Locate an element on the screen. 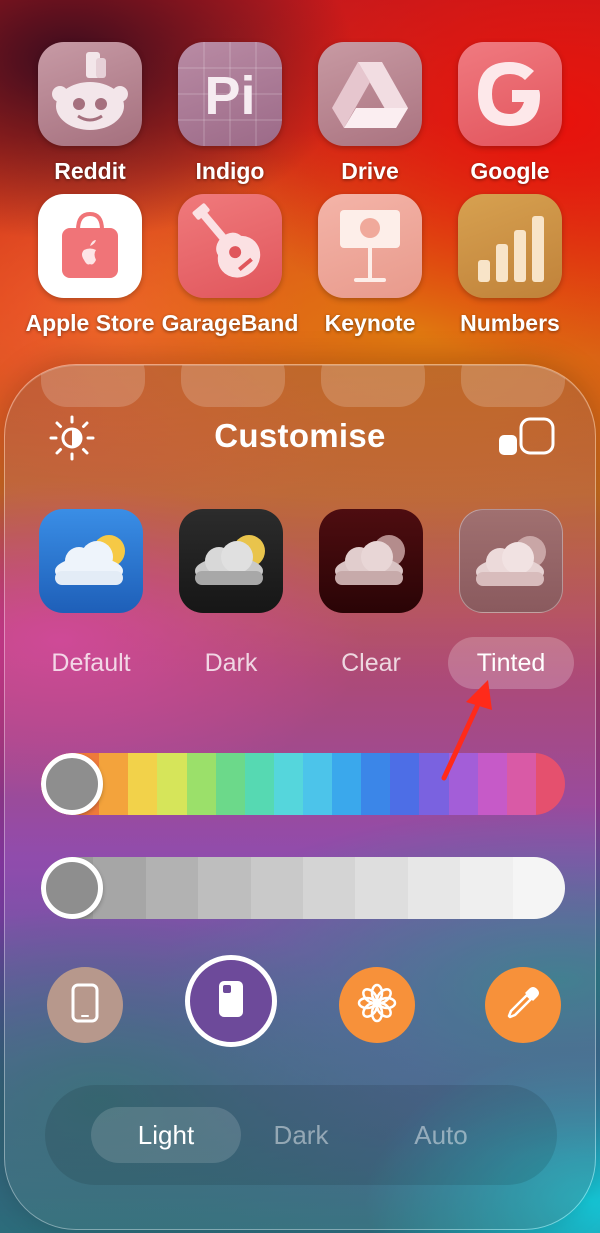 The width and height of the screenshot is (600, 1233). numbers-chart-icon is located at coordinates (510, 246).